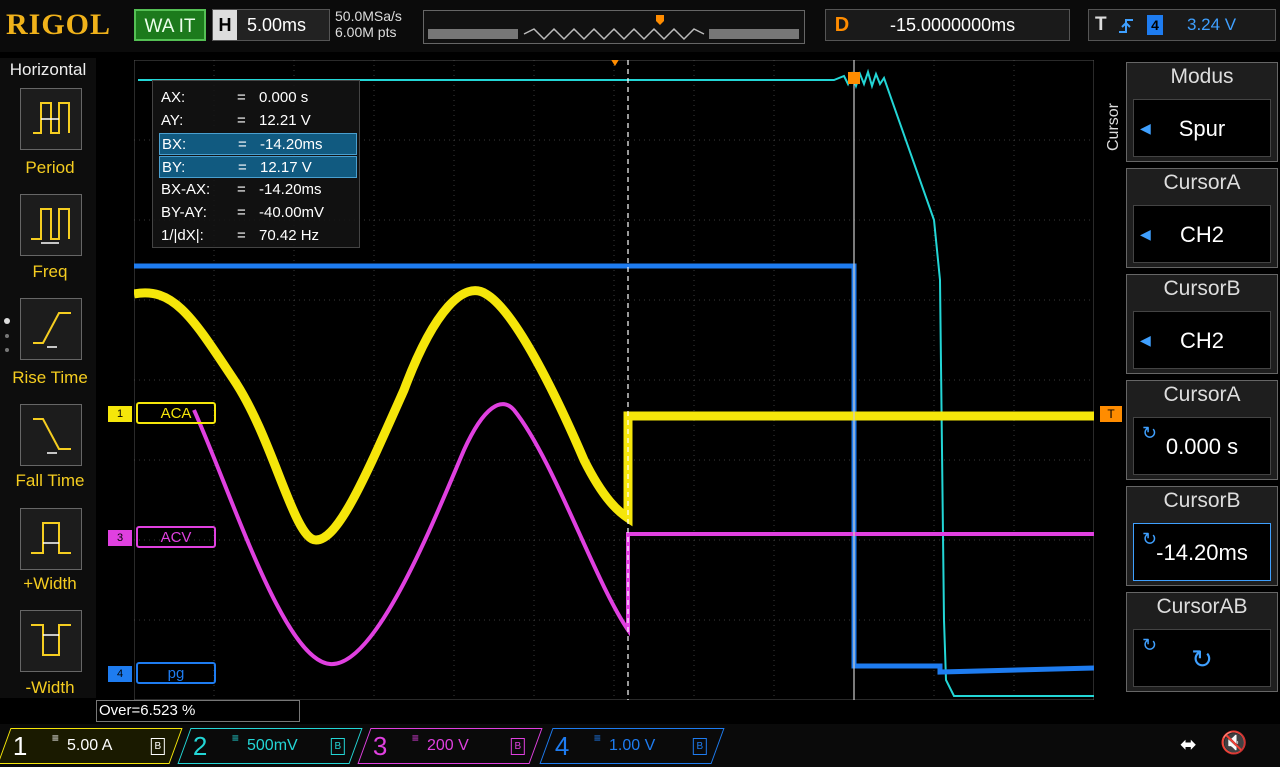 The width and height of the screenshot is (1280, 767). I want to click on memory-waveform-preview, so click(613, 28).